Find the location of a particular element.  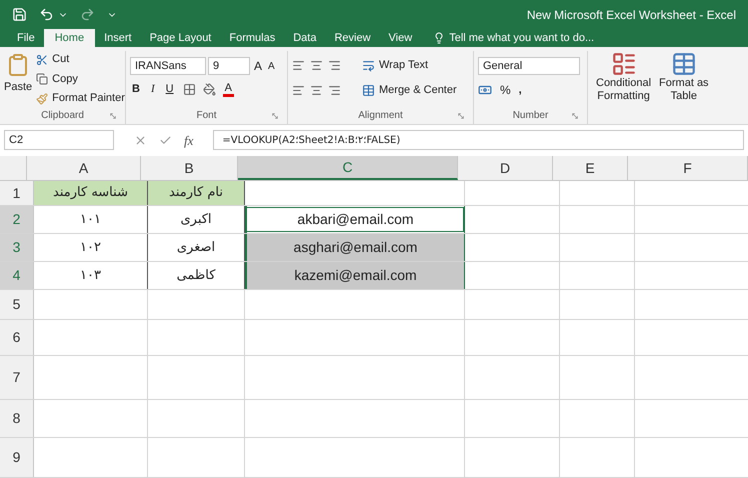

ribbon-tab: Home is located at coordinates (70, 38).